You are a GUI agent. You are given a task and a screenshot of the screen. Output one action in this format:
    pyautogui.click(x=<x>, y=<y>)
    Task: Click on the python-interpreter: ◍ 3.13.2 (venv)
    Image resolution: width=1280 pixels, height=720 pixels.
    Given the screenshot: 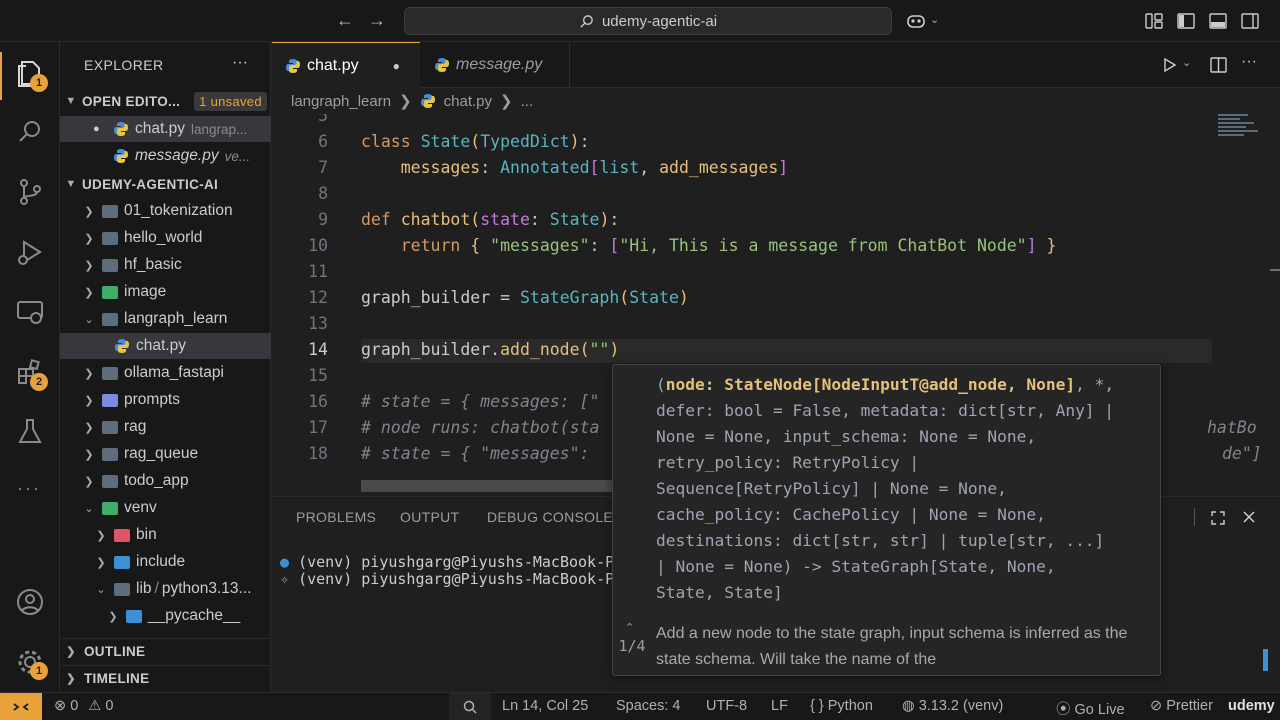 What is the action you would take?
    pyautogui.click(x=952, y=706)
    